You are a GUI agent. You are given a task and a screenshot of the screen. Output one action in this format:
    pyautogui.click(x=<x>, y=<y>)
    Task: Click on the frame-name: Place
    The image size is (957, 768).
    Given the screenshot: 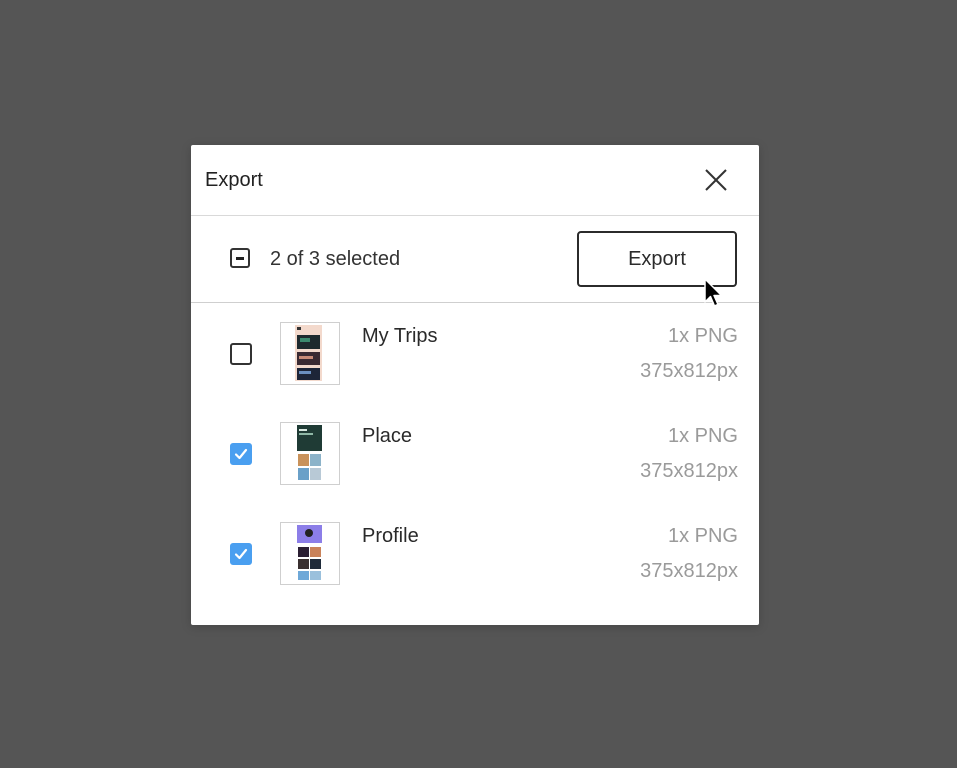 What is the action you would take?
    pyautogui.click(x=387, y=436)
    